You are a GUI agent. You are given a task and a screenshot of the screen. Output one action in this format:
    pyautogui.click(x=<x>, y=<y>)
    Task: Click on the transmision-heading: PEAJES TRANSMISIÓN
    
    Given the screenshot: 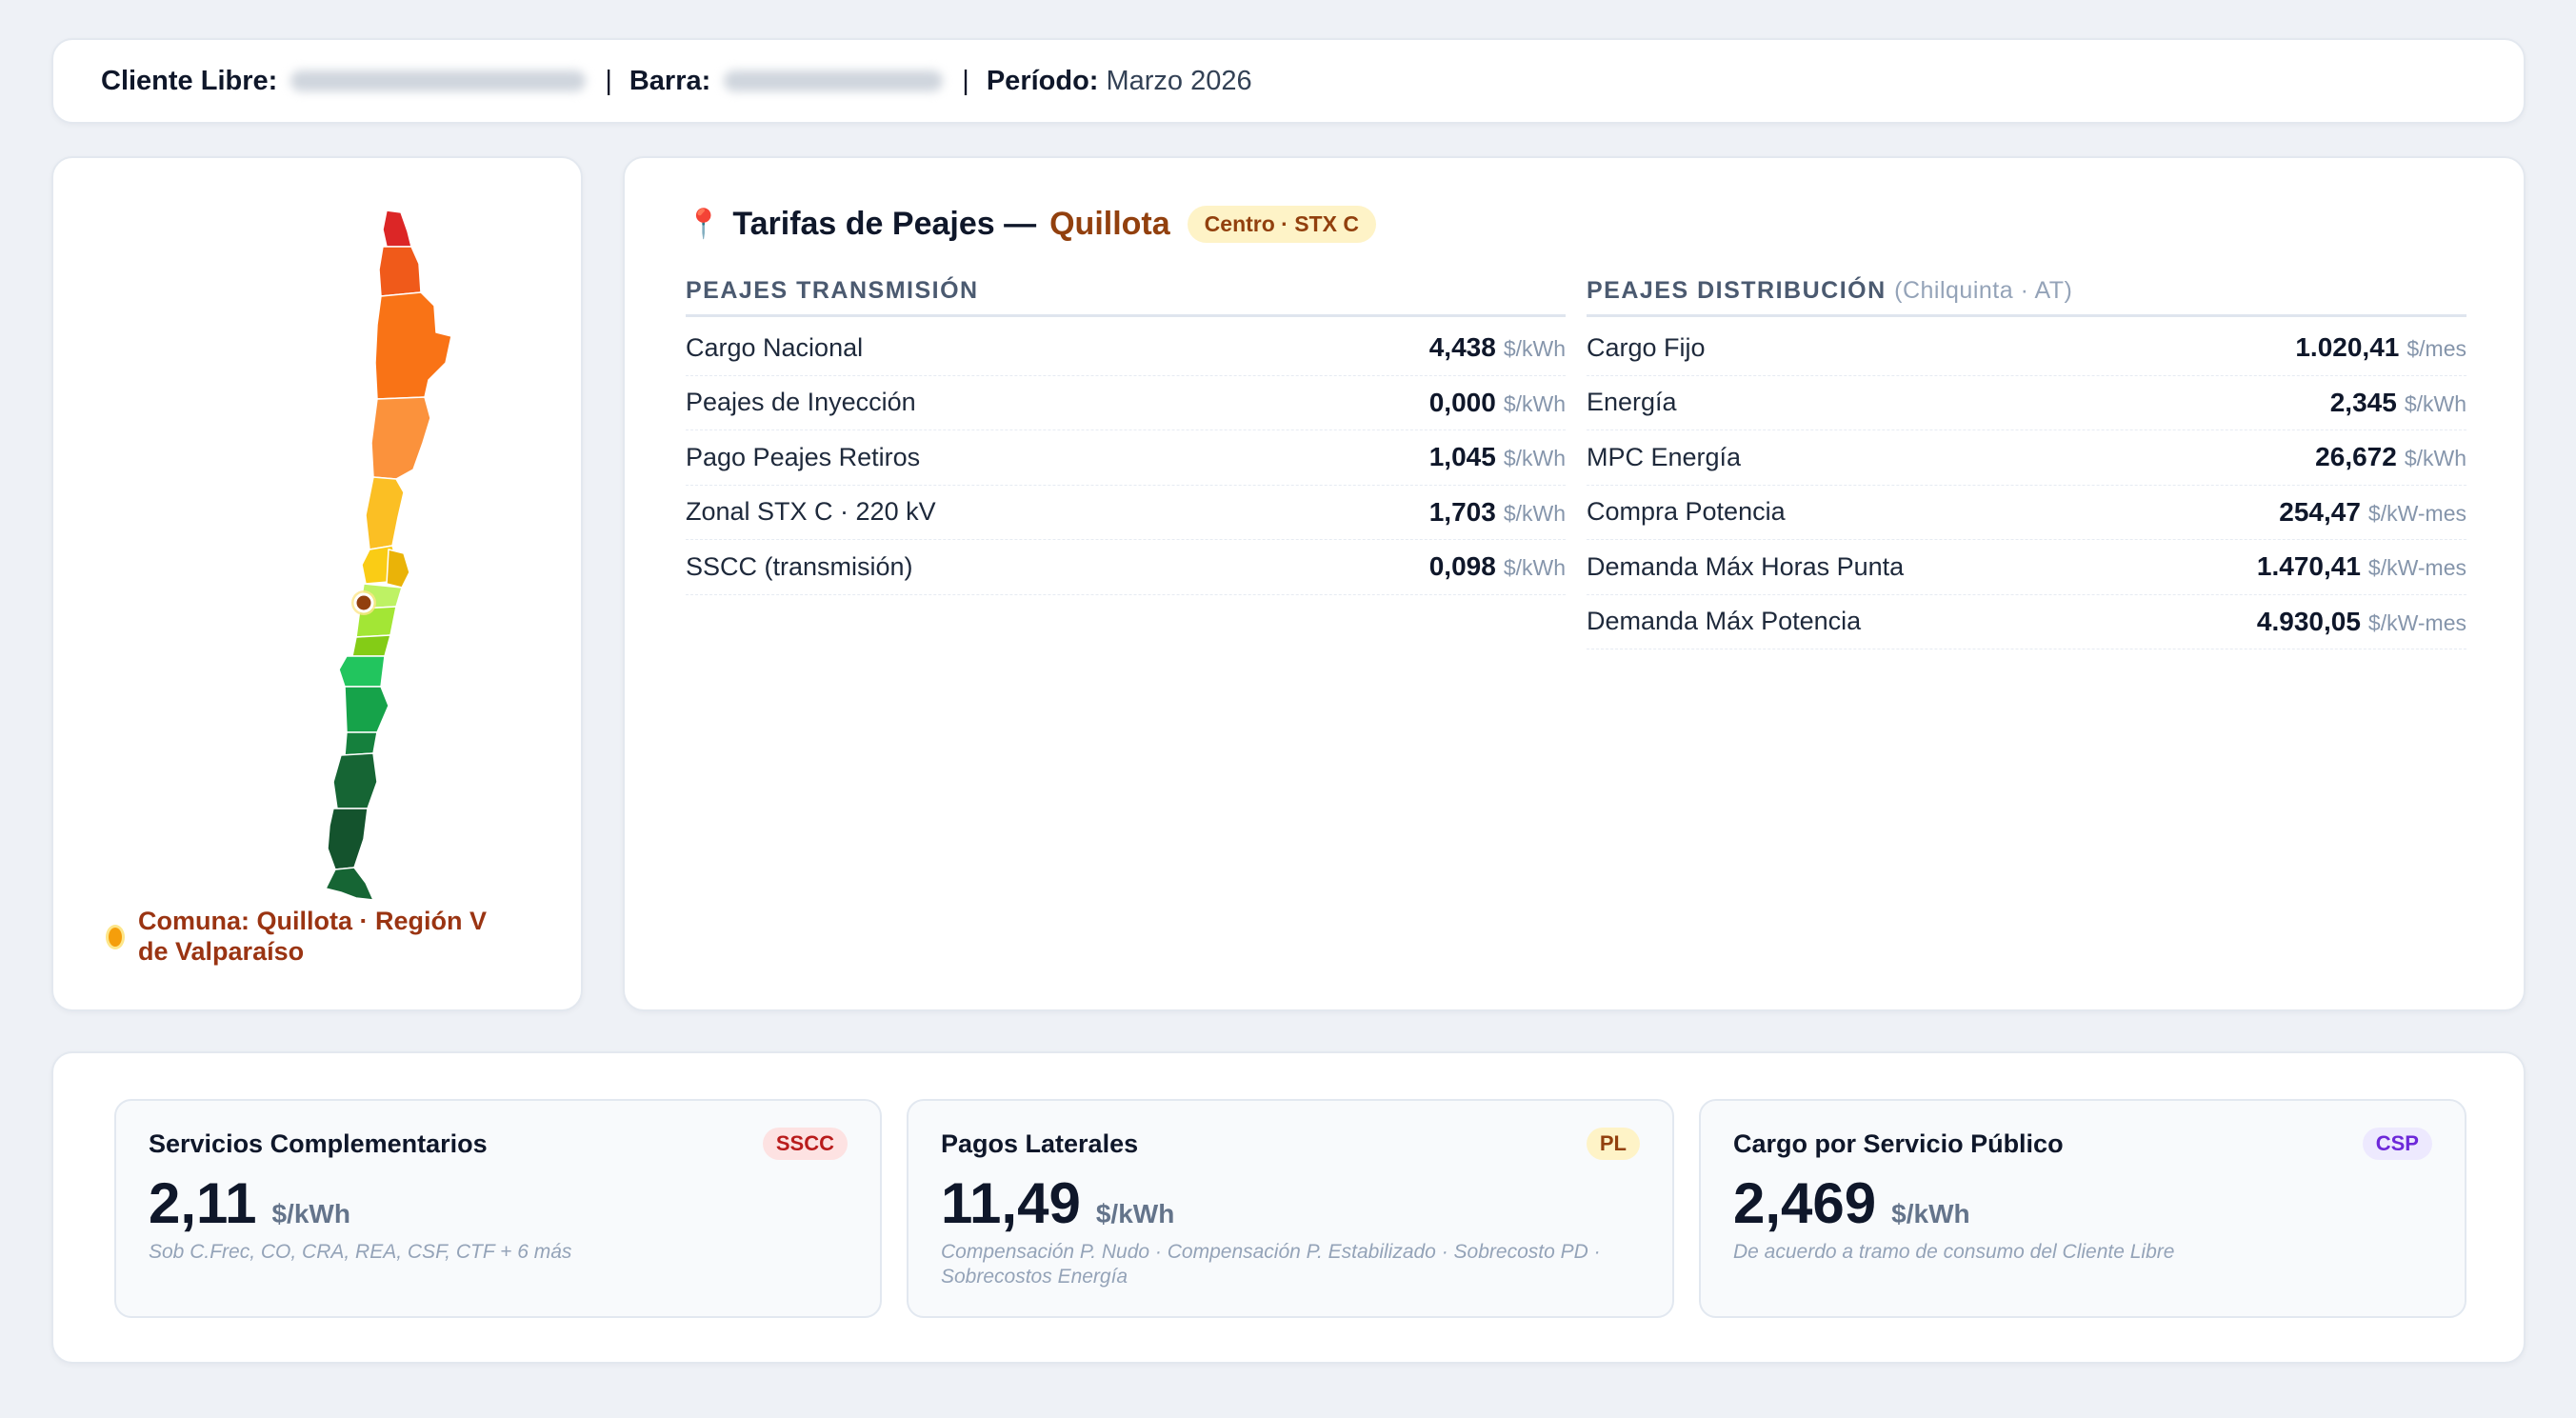 What is the action you would take?
    pyautogui.click(x=1126, y=297)
    